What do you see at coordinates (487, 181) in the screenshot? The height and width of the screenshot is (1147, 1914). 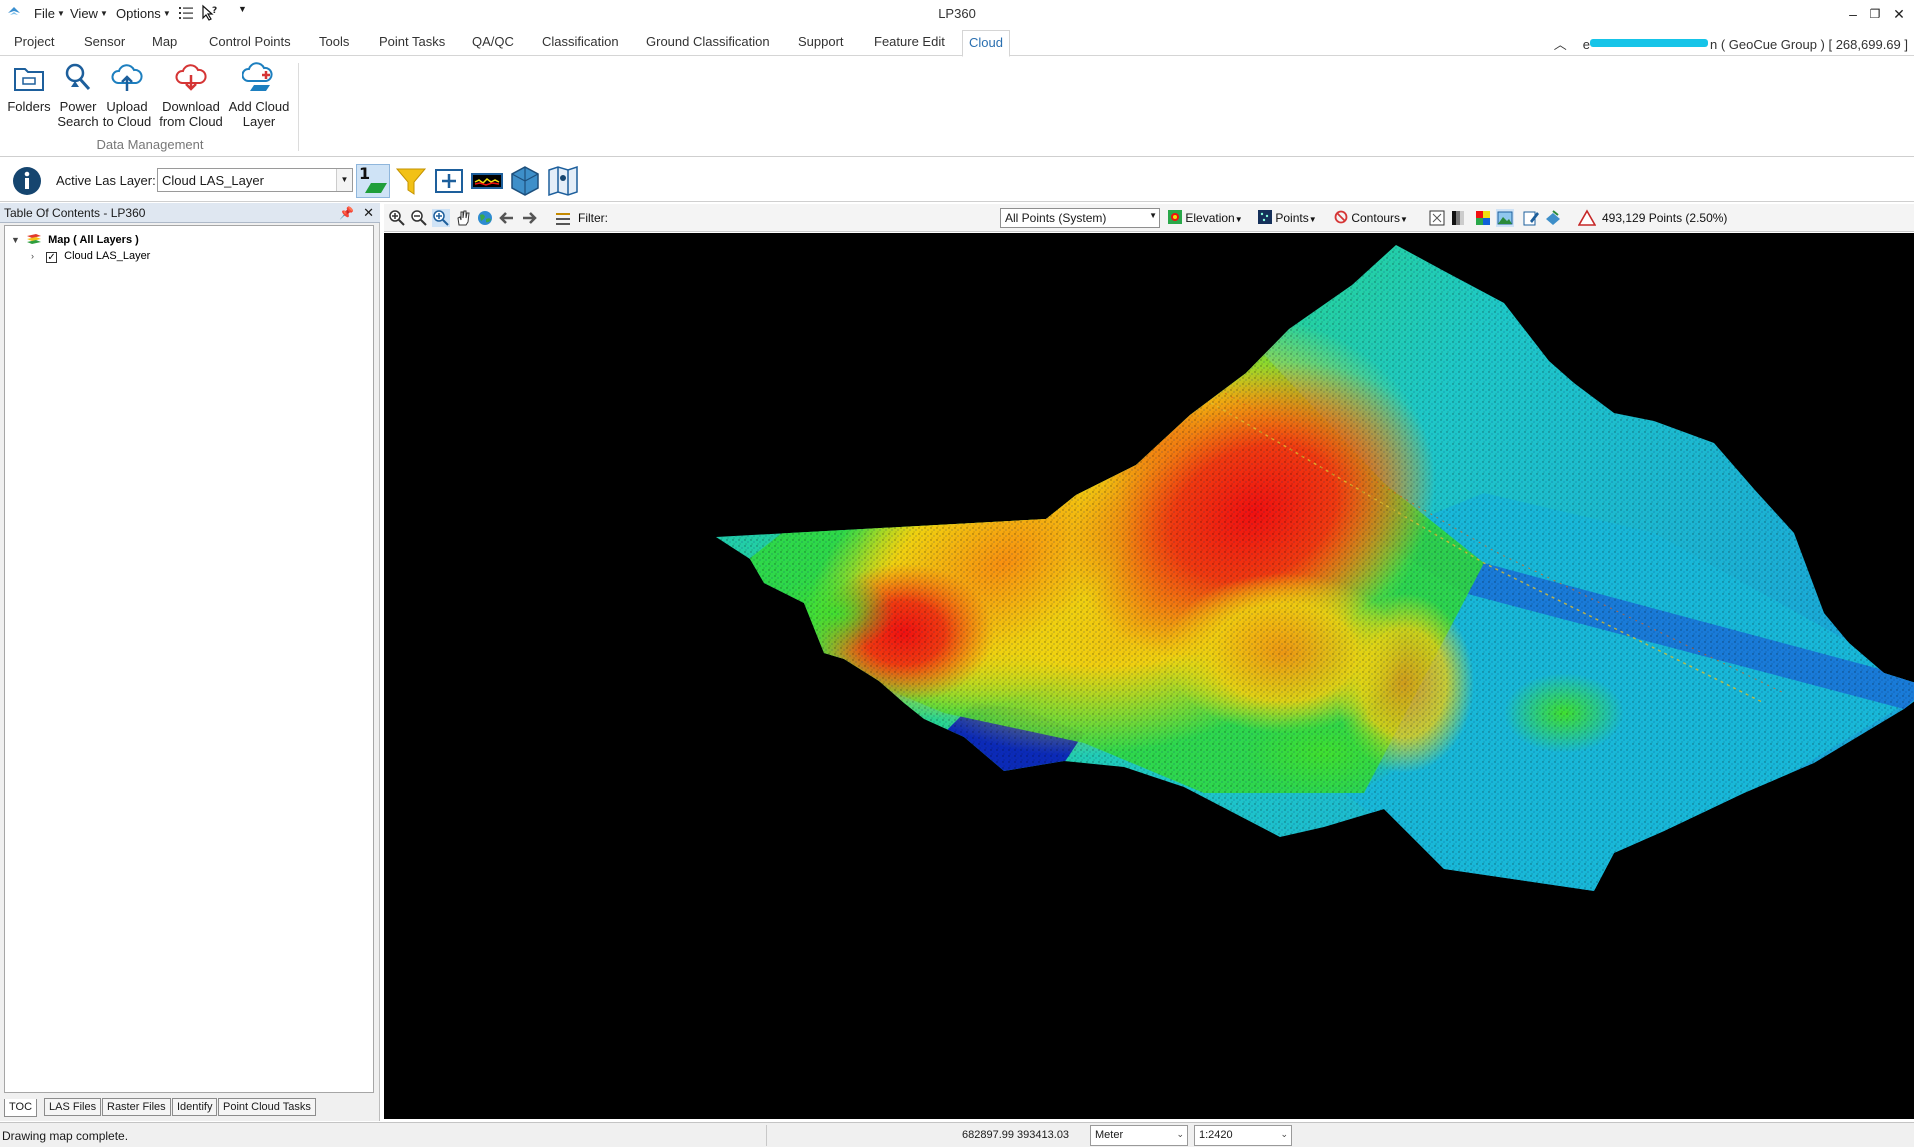 I see `profile-view-icon` at bounding box center [487, 181].